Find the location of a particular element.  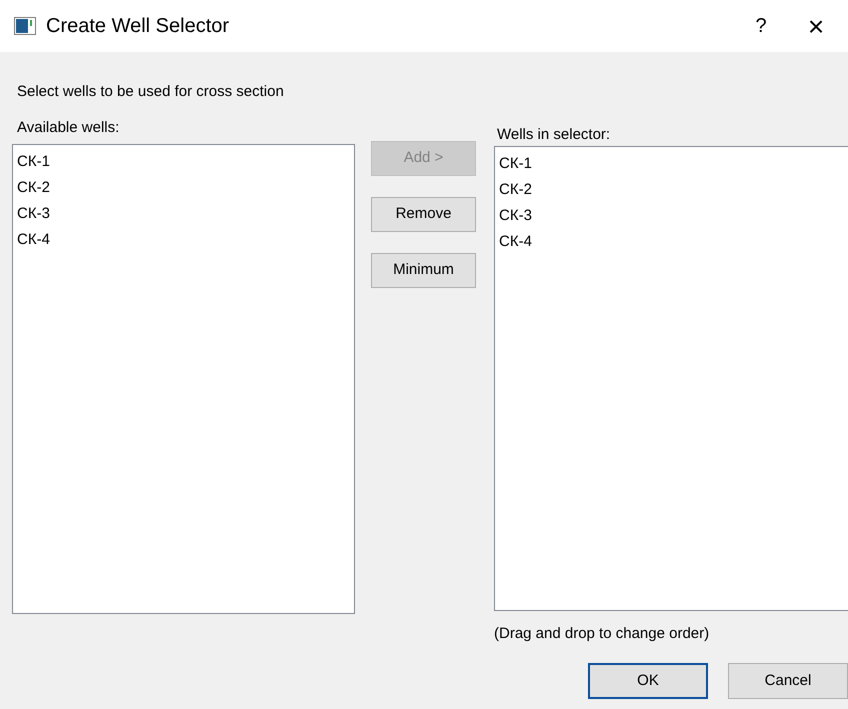

instruction-text: Select wells to be used for cross section is located at coordinates (151, 92).